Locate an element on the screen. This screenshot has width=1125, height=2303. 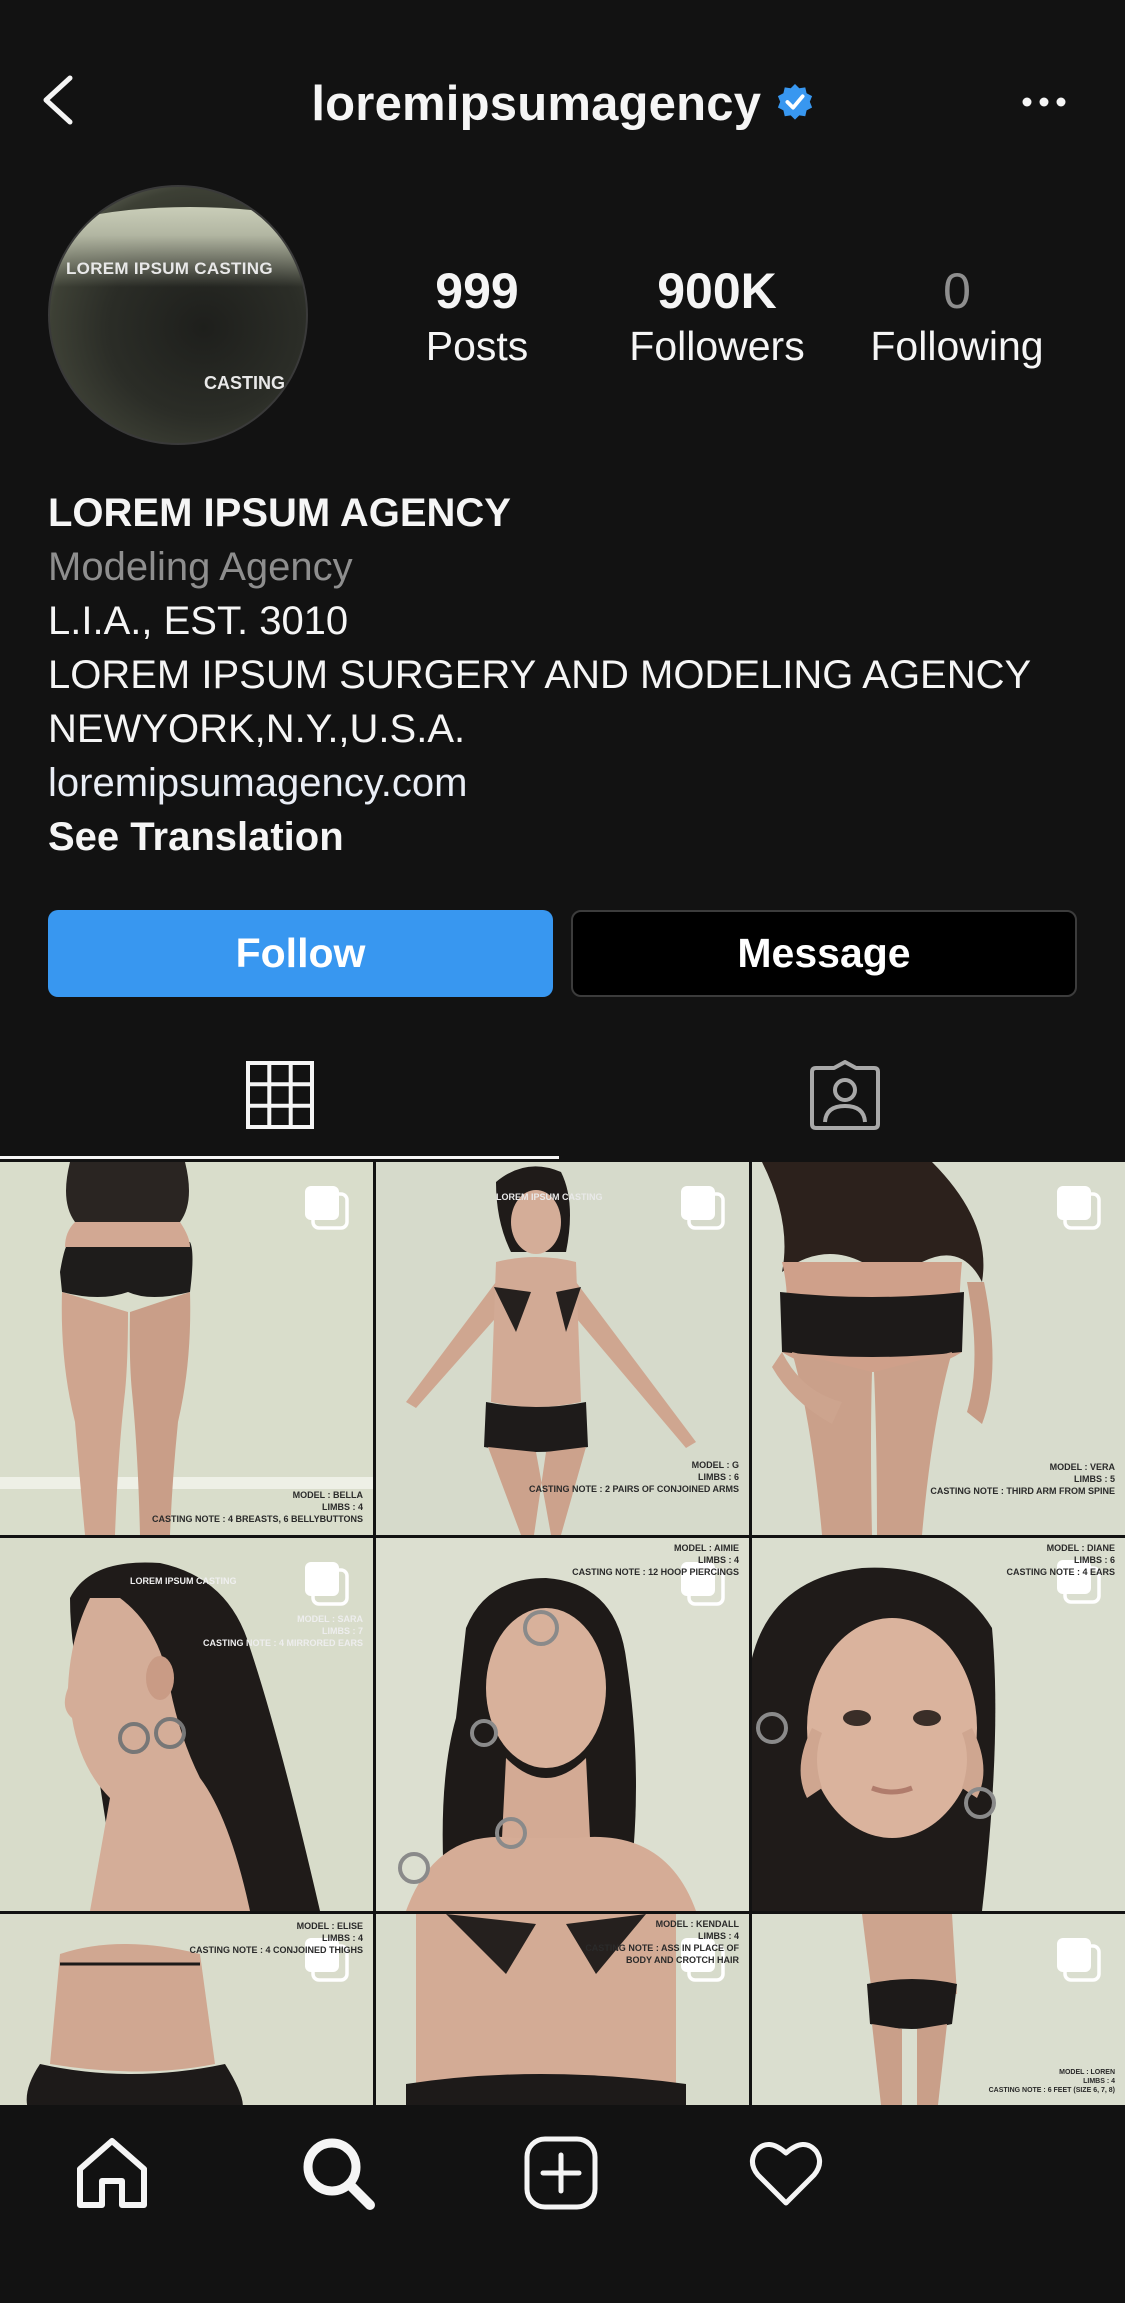
profile-stats: 999 Posts 900K Followers 0 Following is located at coordinates (740, 317).